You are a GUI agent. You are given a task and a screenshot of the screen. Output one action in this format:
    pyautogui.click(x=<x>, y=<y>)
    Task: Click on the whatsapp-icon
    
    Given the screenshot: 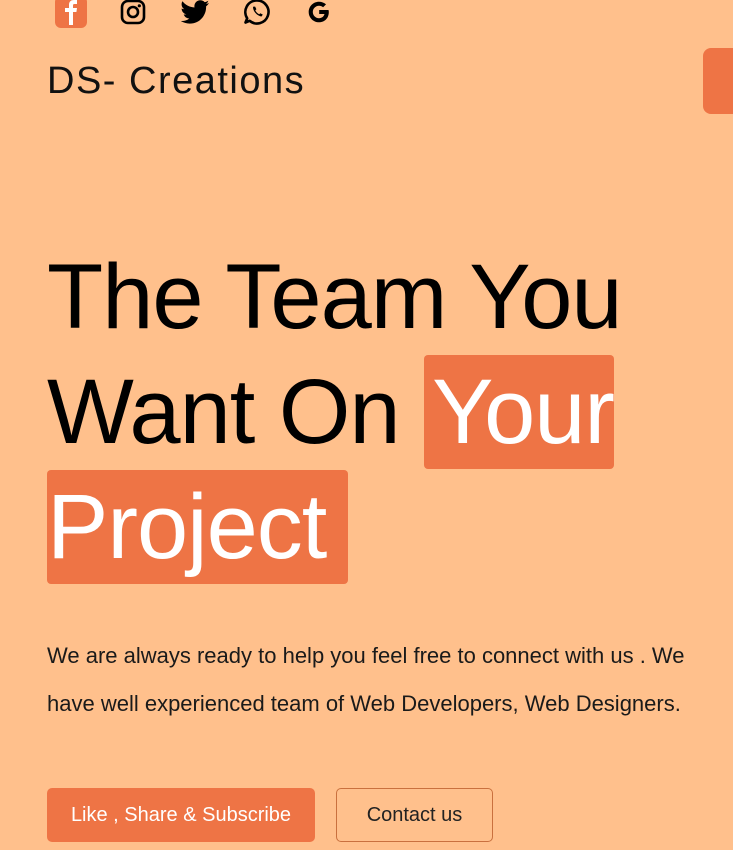 What is the action you would take?
    pyautogui.click(x=257, y=14)
    